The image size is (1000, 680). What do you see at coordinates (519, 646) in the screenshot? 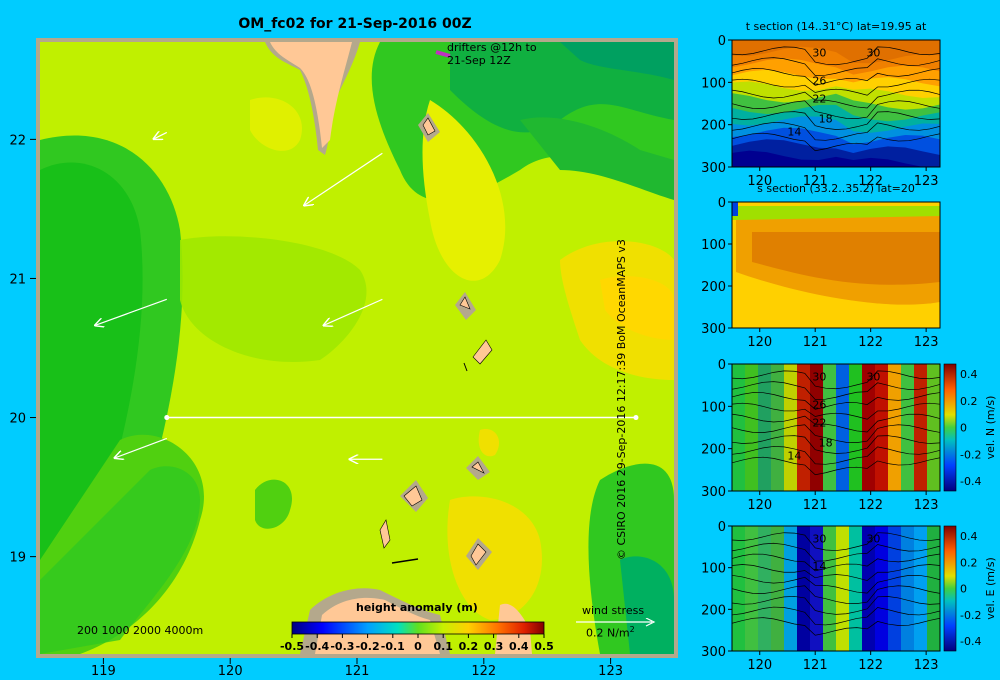
I see `colorbar-tick-label: 0.4` at bounding box center [519, 646].